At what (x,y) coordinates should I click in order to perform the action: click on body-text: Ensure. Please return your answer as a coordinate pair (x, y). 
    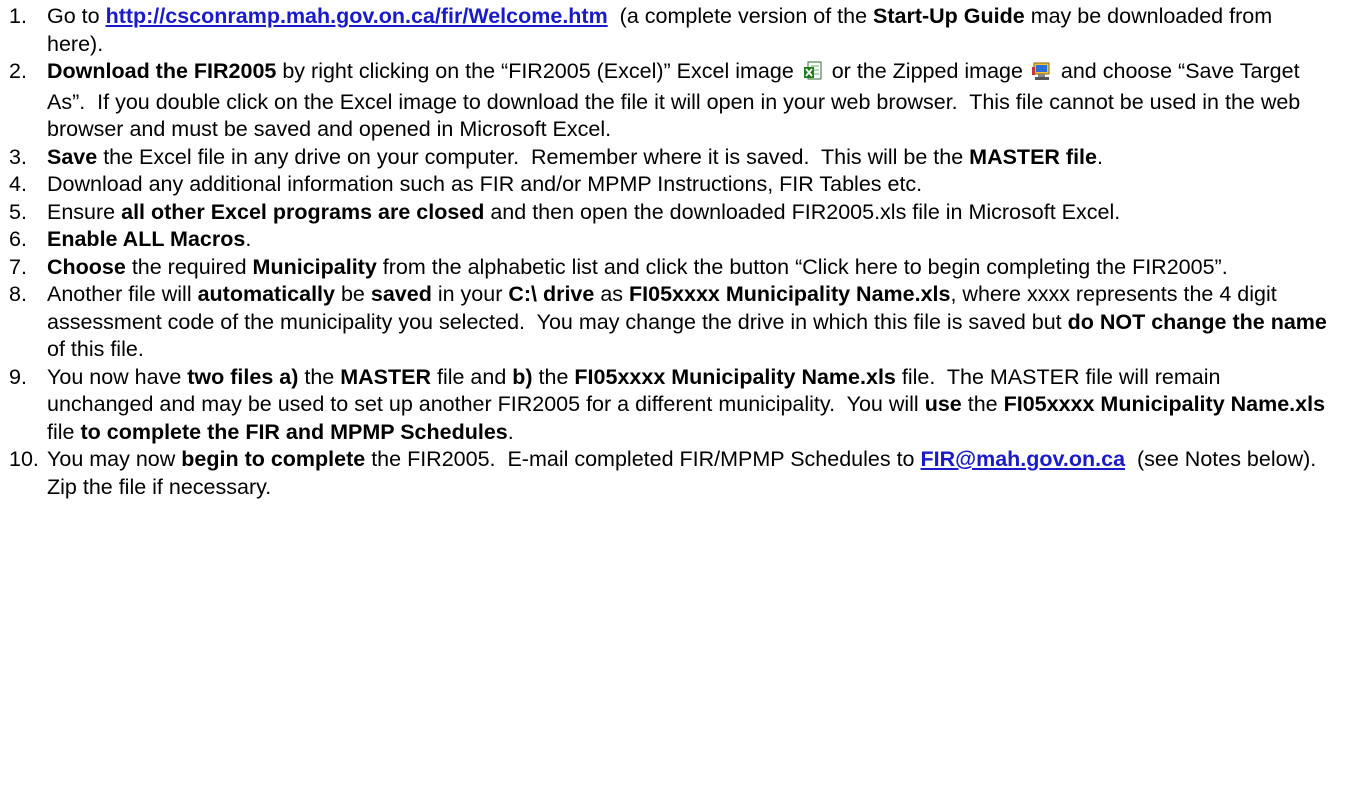
    Looking at the image, I should click on (84, 211).